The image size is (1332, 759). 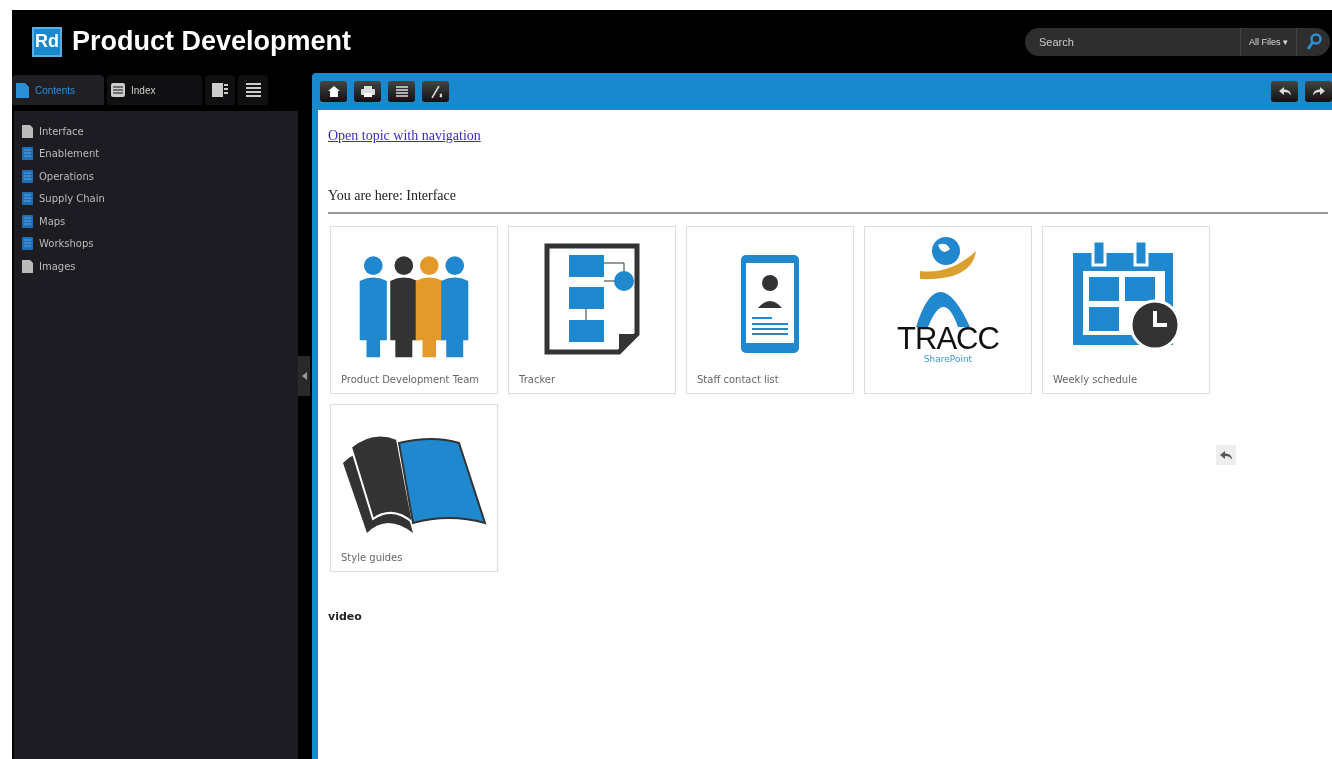 I want to click on home-button, so click(x=333, y=91).